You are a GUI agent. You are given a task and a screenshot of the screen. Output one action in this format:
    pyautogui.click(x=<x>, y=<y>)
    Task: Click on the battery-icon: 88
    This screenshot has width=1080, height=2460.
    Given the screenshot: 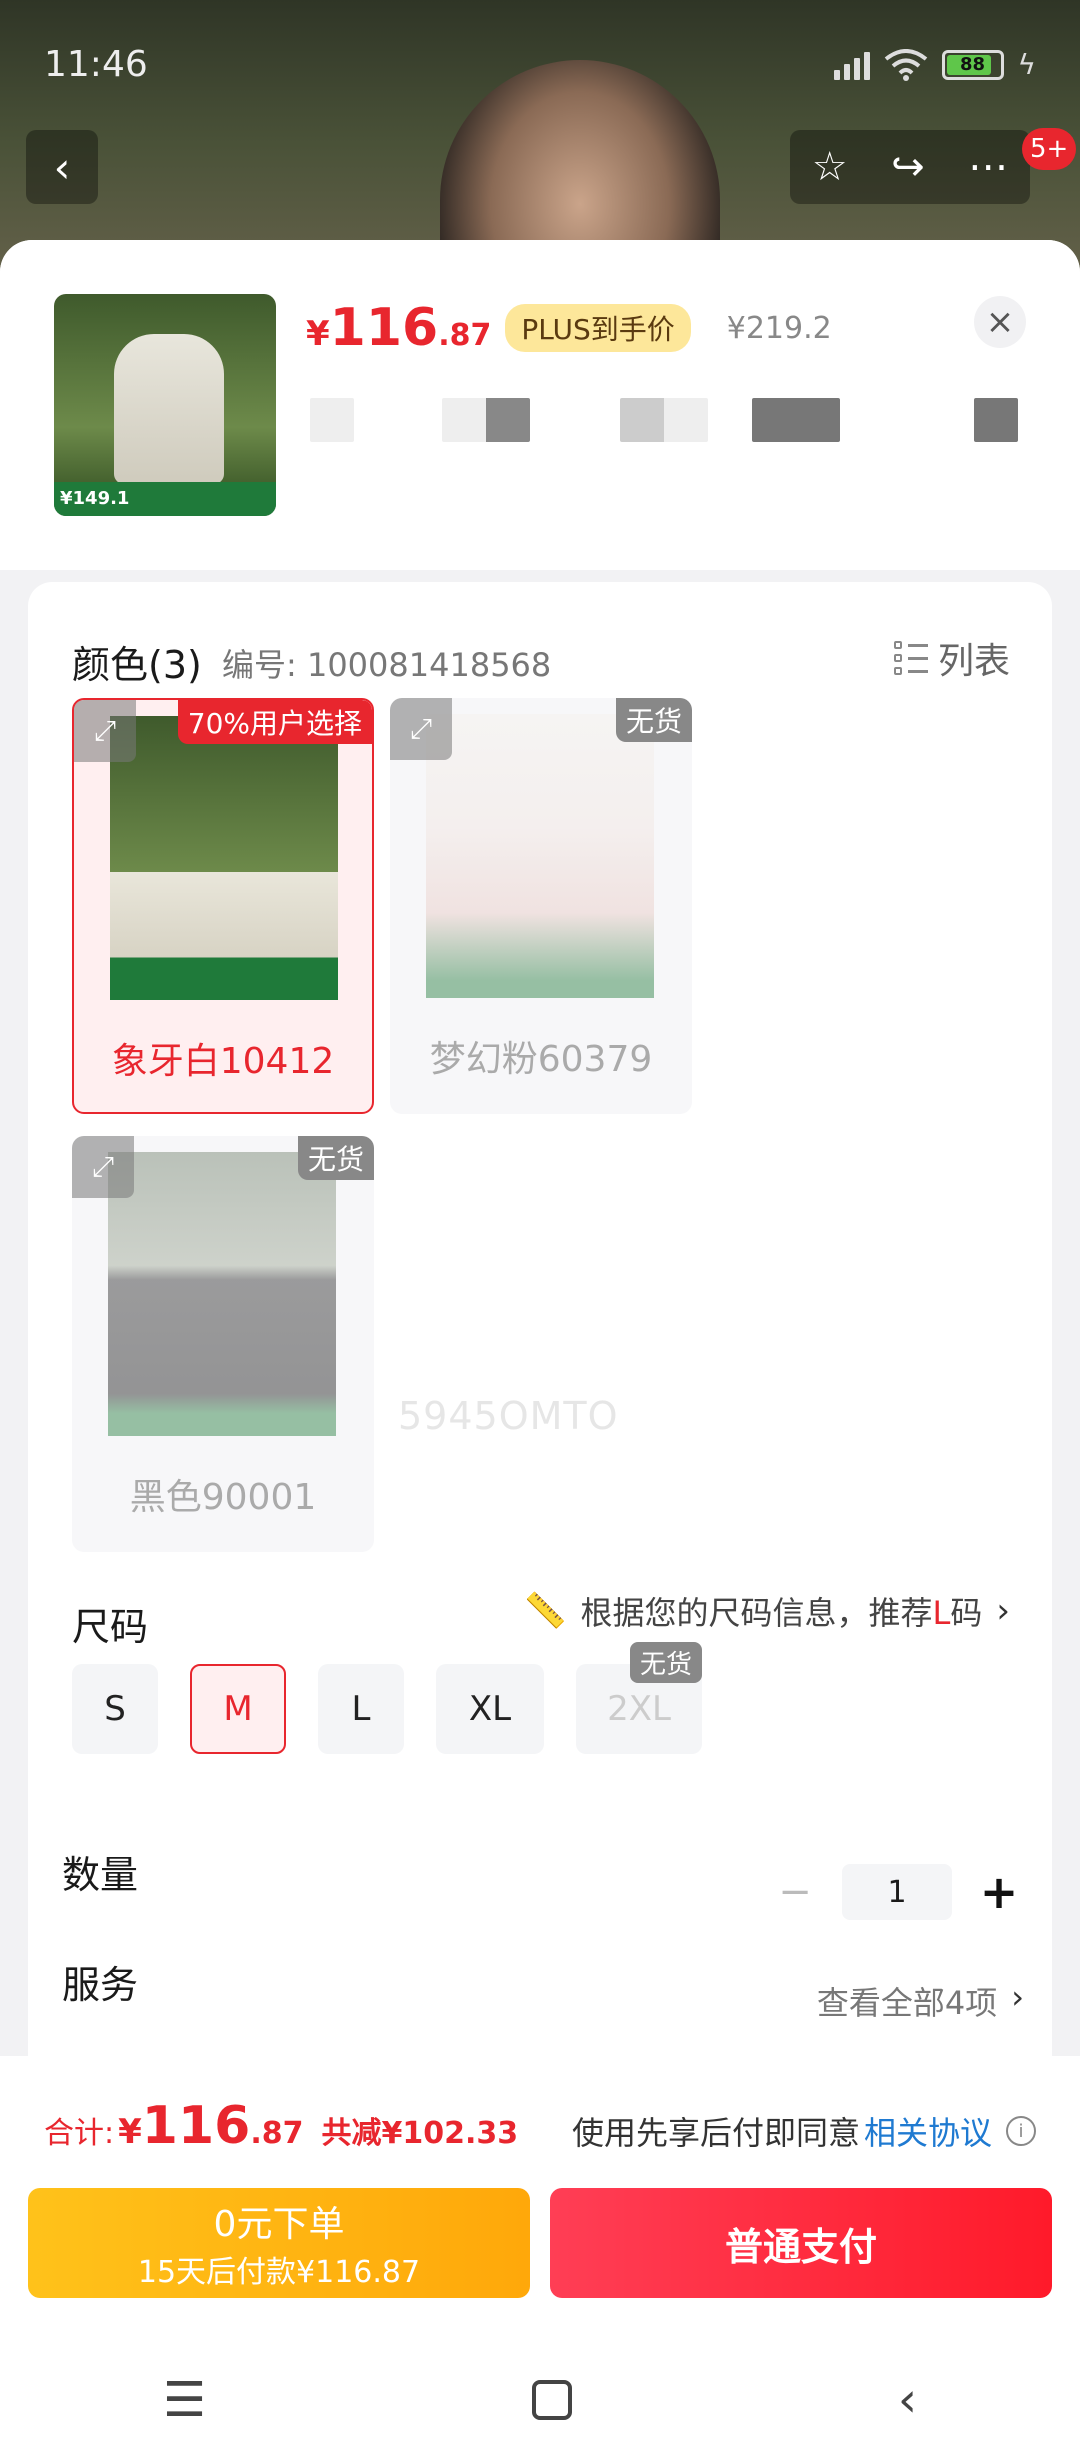 What is the action you would take?
    pyautogui.click(x=972, y=64)
    